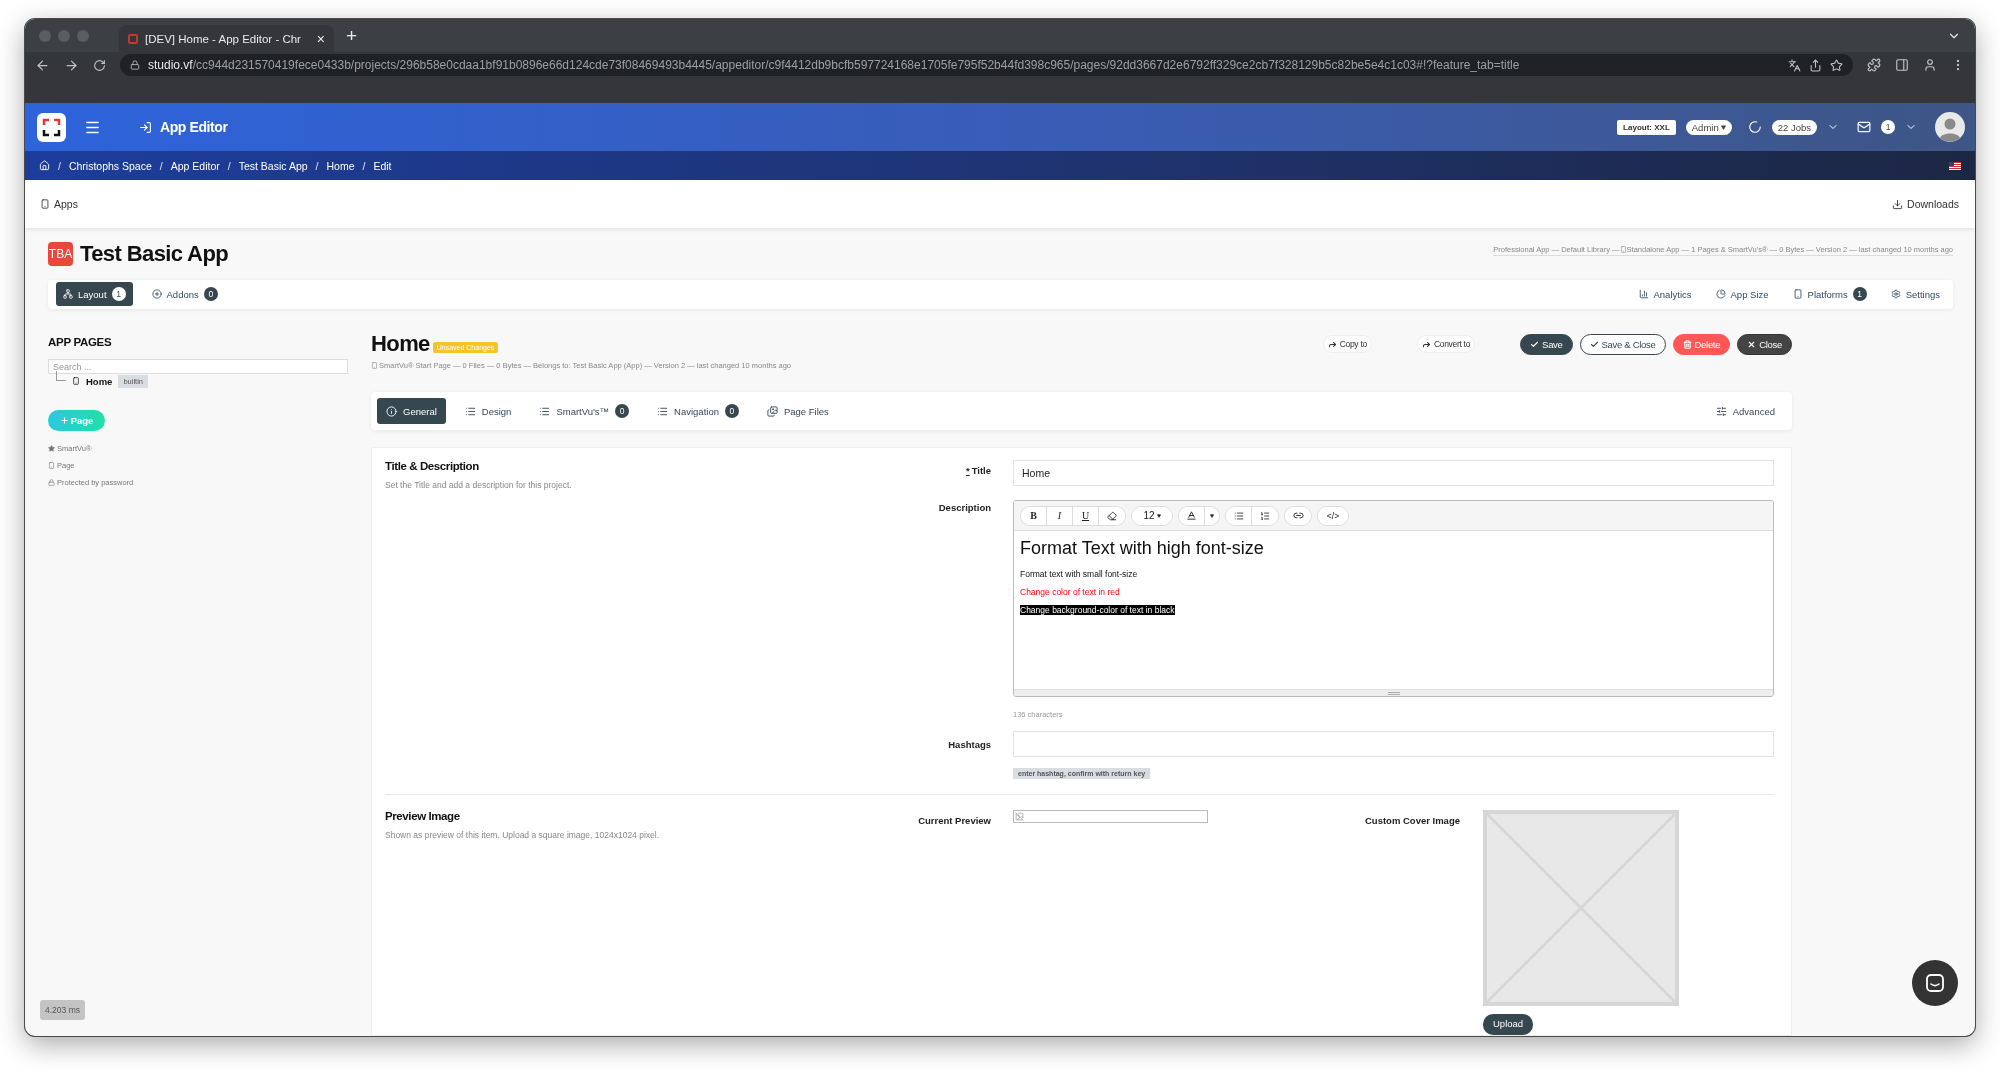  Describe the element at coordinates (1888, 127) in the screenshot. I see `message-count: 1` at that location.